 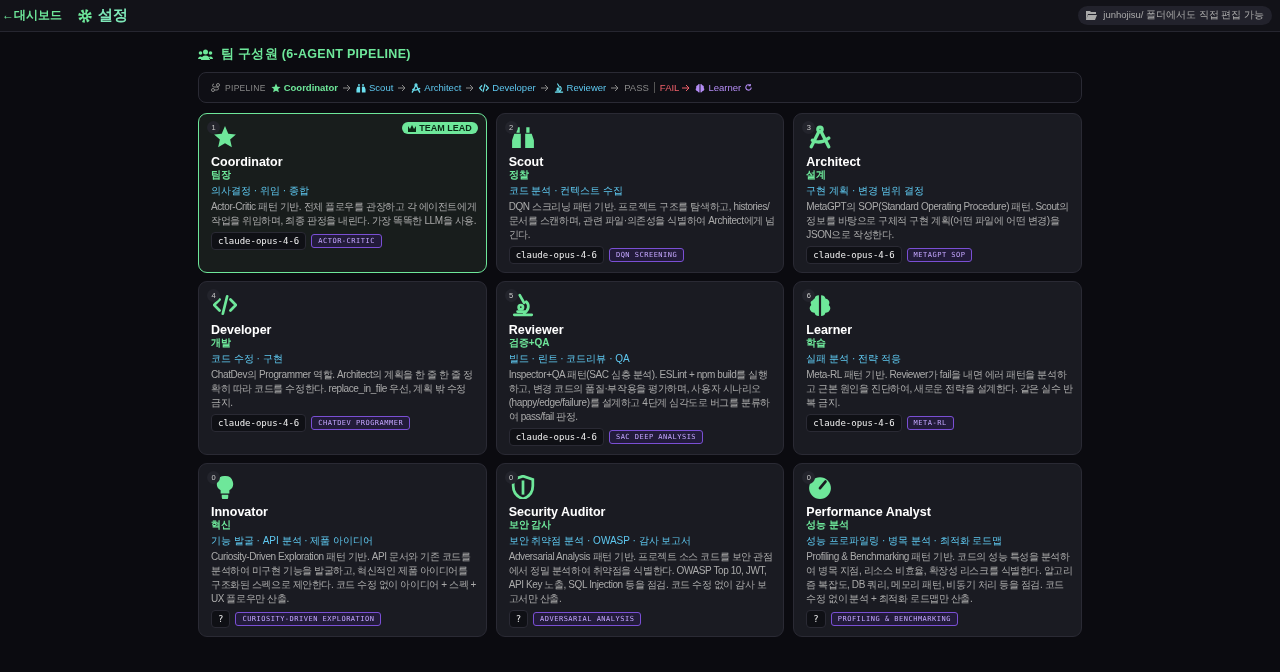 What do you see at coordinates (834, 162) in the screenshot?
I see `agent-name: Architect` at bounding box center [834, 162].